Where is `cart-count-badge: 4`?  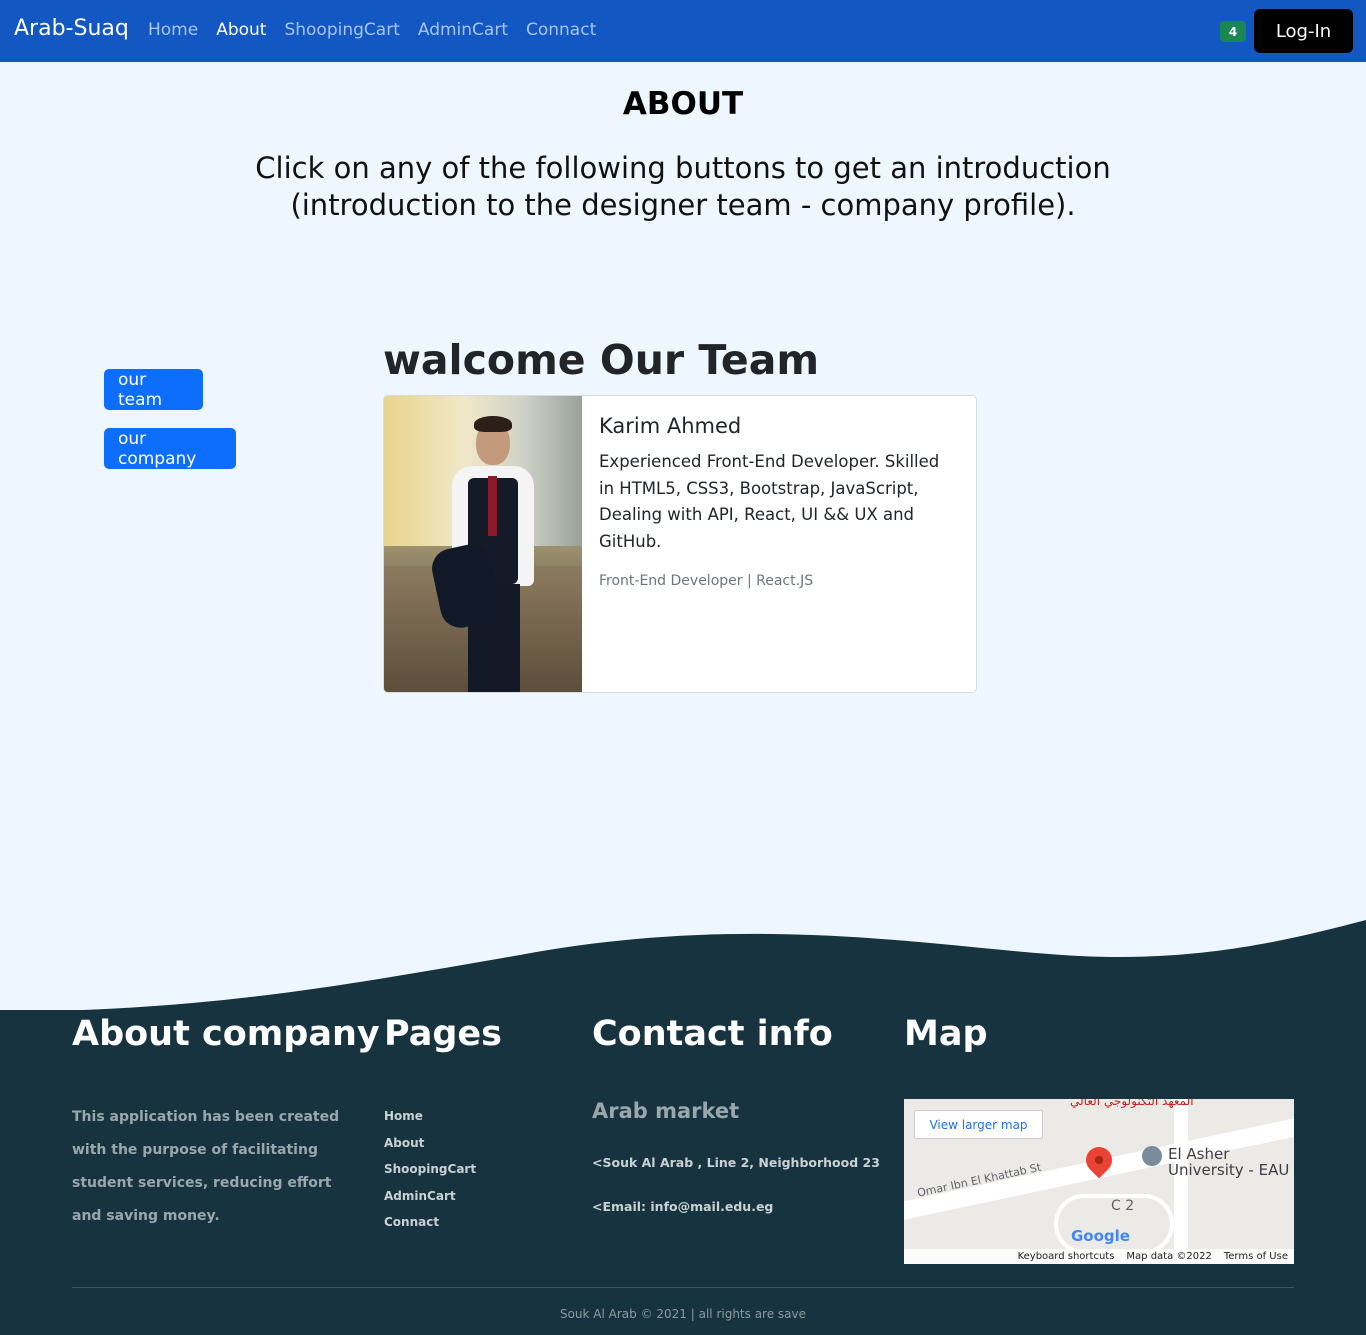 cart-count-badge: 4 is located at coordinates (1233, 31).